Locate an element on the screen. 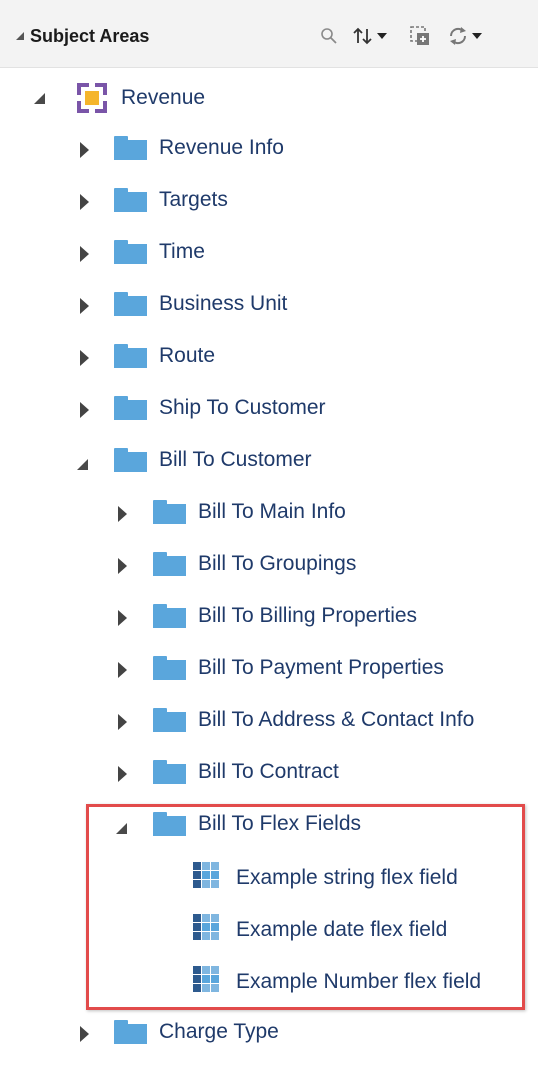 This screenshot has width=538, height=1084. search-button is located at coordinates (329, 36).